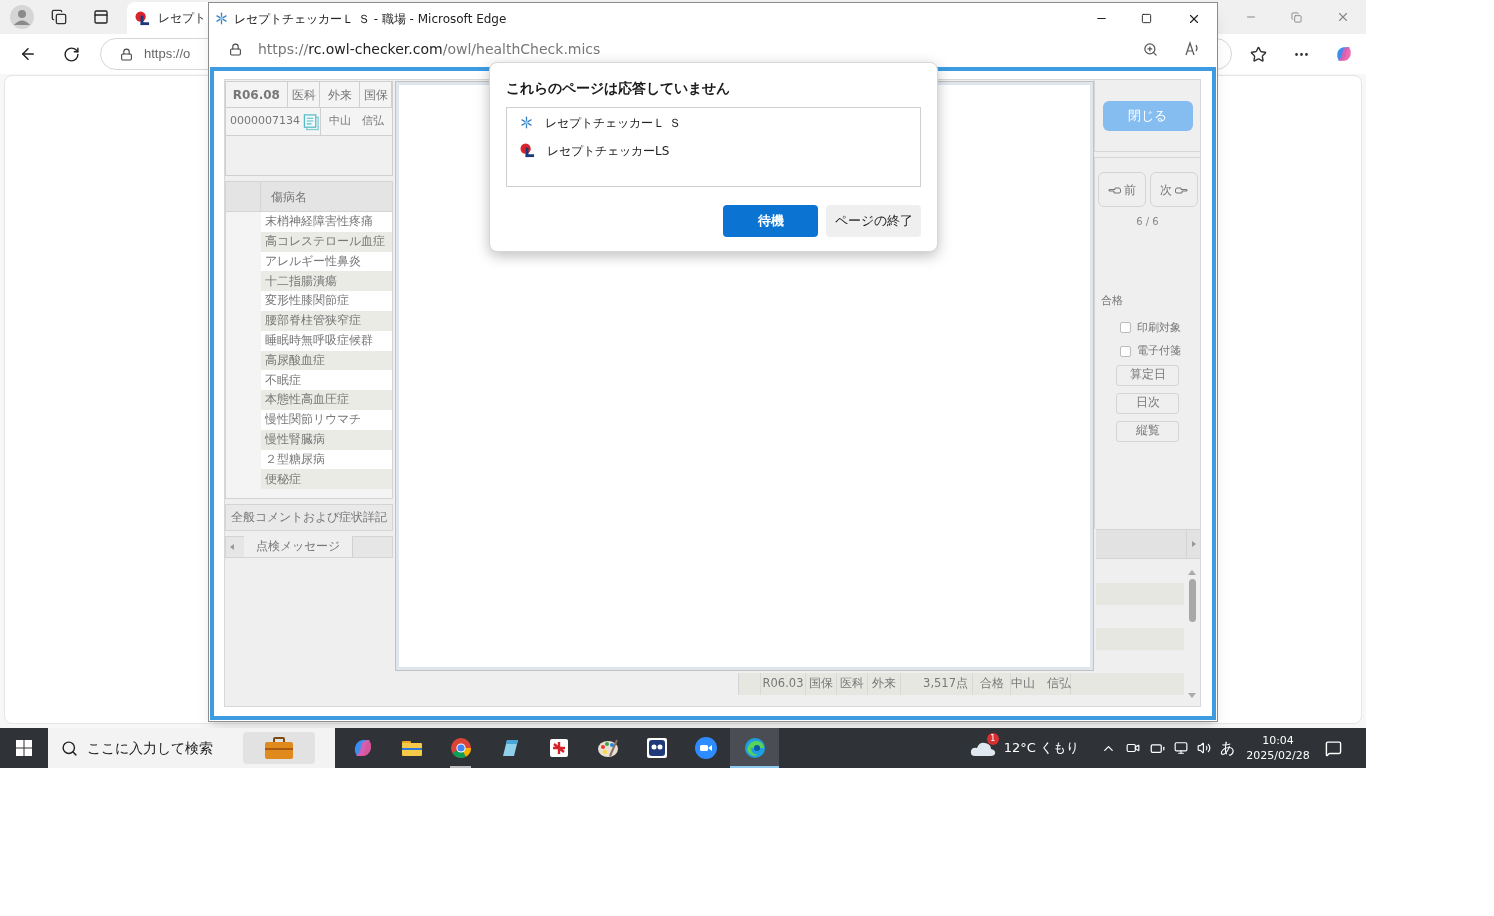  What do you see at coordinates (770, 221) in the screenshot?
I see `wait-button: 待機` at bounding box center [770, 221].